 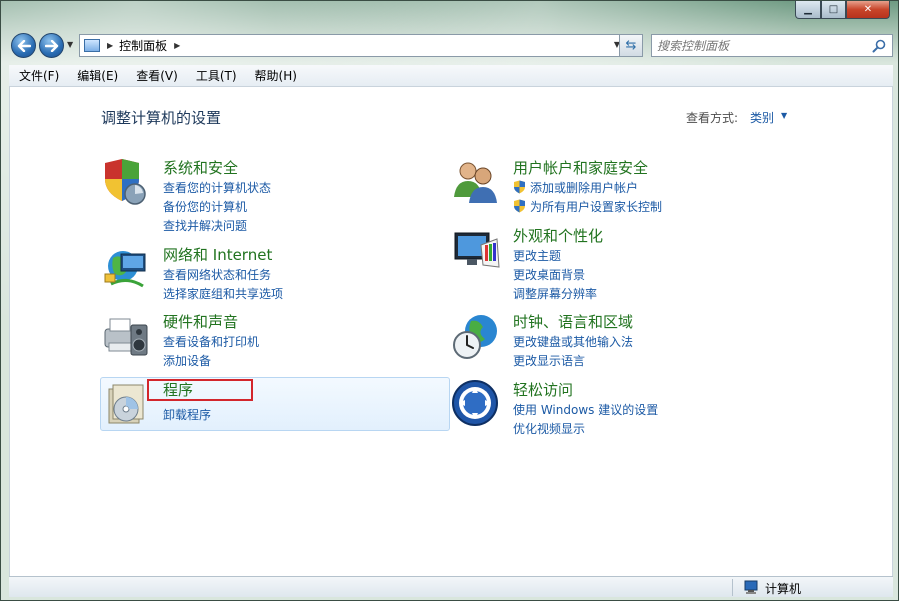 I want to click on back-button, so click(x=23, y=45).